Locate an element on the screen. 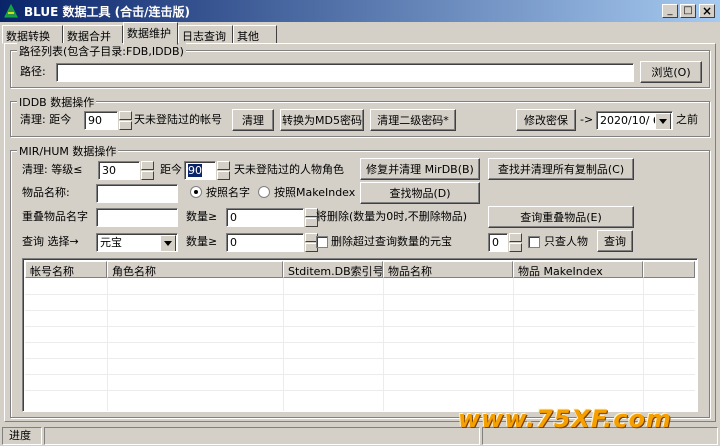 This screenshot has height=446, width=720. column-header-character: 角色名称 is located at coordinates (195, 269).